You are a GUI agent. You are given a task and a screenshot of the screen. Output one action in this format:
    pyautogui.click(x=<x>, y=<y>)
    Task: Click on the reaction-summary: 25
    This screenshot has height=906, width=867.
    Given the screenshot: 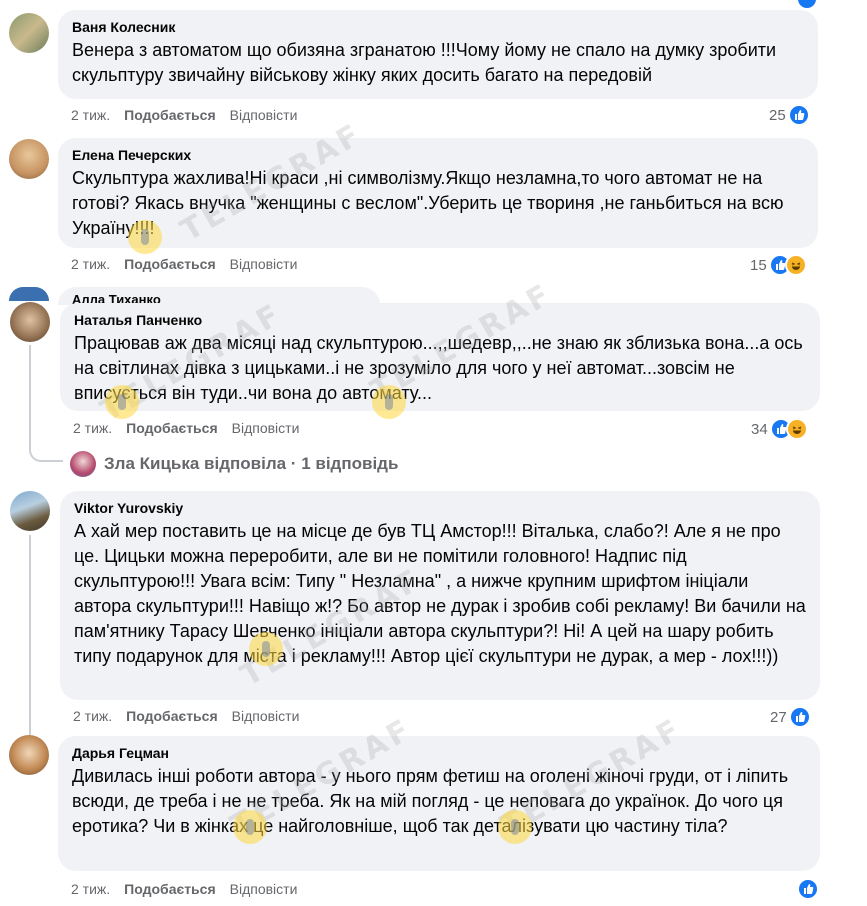 What is the action you would take?
    pyautogui.click(x=789, y=115)
    